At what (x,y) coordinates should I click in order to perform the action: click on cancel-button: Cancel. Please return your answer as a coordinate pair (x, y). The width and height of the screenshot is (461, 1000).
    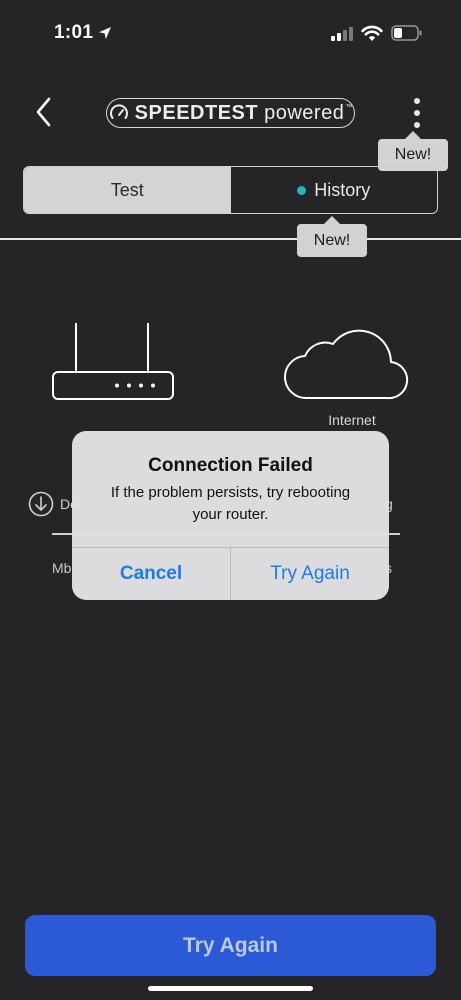
    Looking at the image, I should click on (151, 574).